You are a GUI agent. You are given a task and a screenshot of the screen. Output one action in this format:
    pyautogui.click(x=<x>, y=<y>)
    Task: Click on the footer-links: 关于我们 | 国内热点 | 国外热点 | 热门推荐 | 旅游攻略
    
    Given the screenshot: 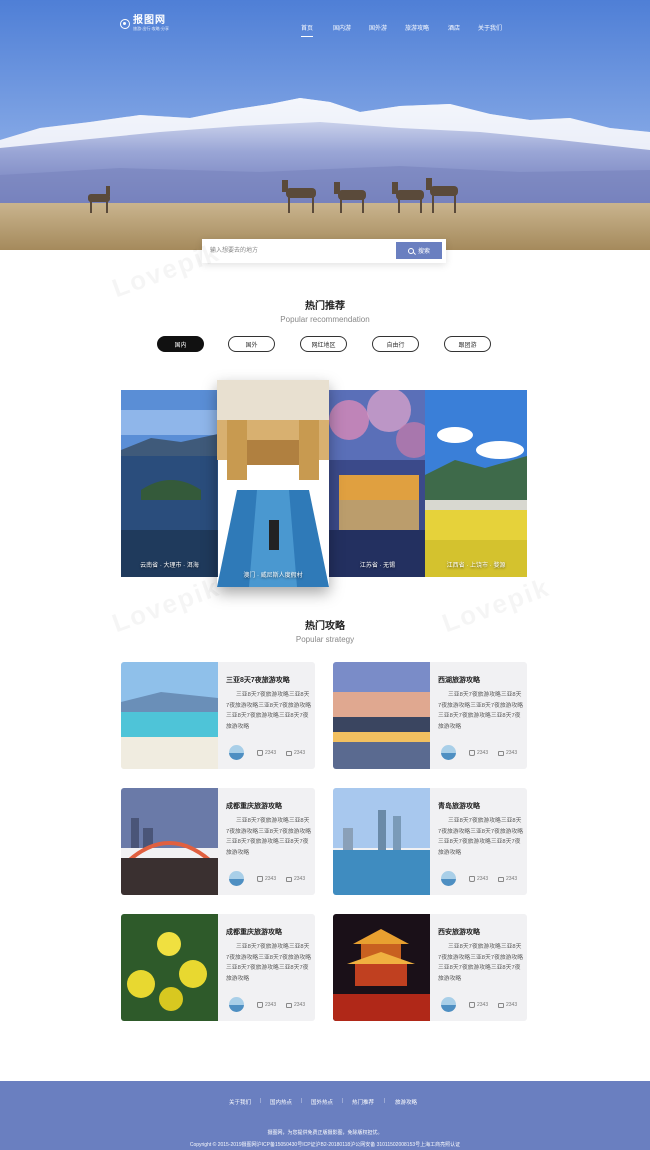 What is the action you would take?
    pyautogui.click(x=325, y=1103)
    